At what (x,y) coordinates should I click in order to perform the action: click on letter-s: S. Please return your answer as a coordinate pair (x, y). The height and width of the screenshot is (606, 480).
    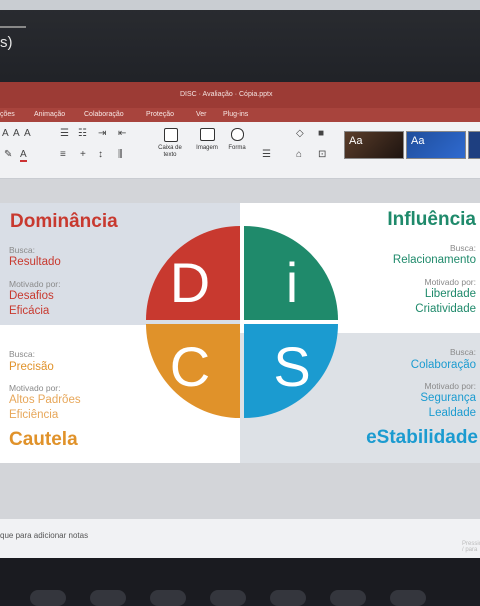
    Looking at the image, I should click on (291, 366).